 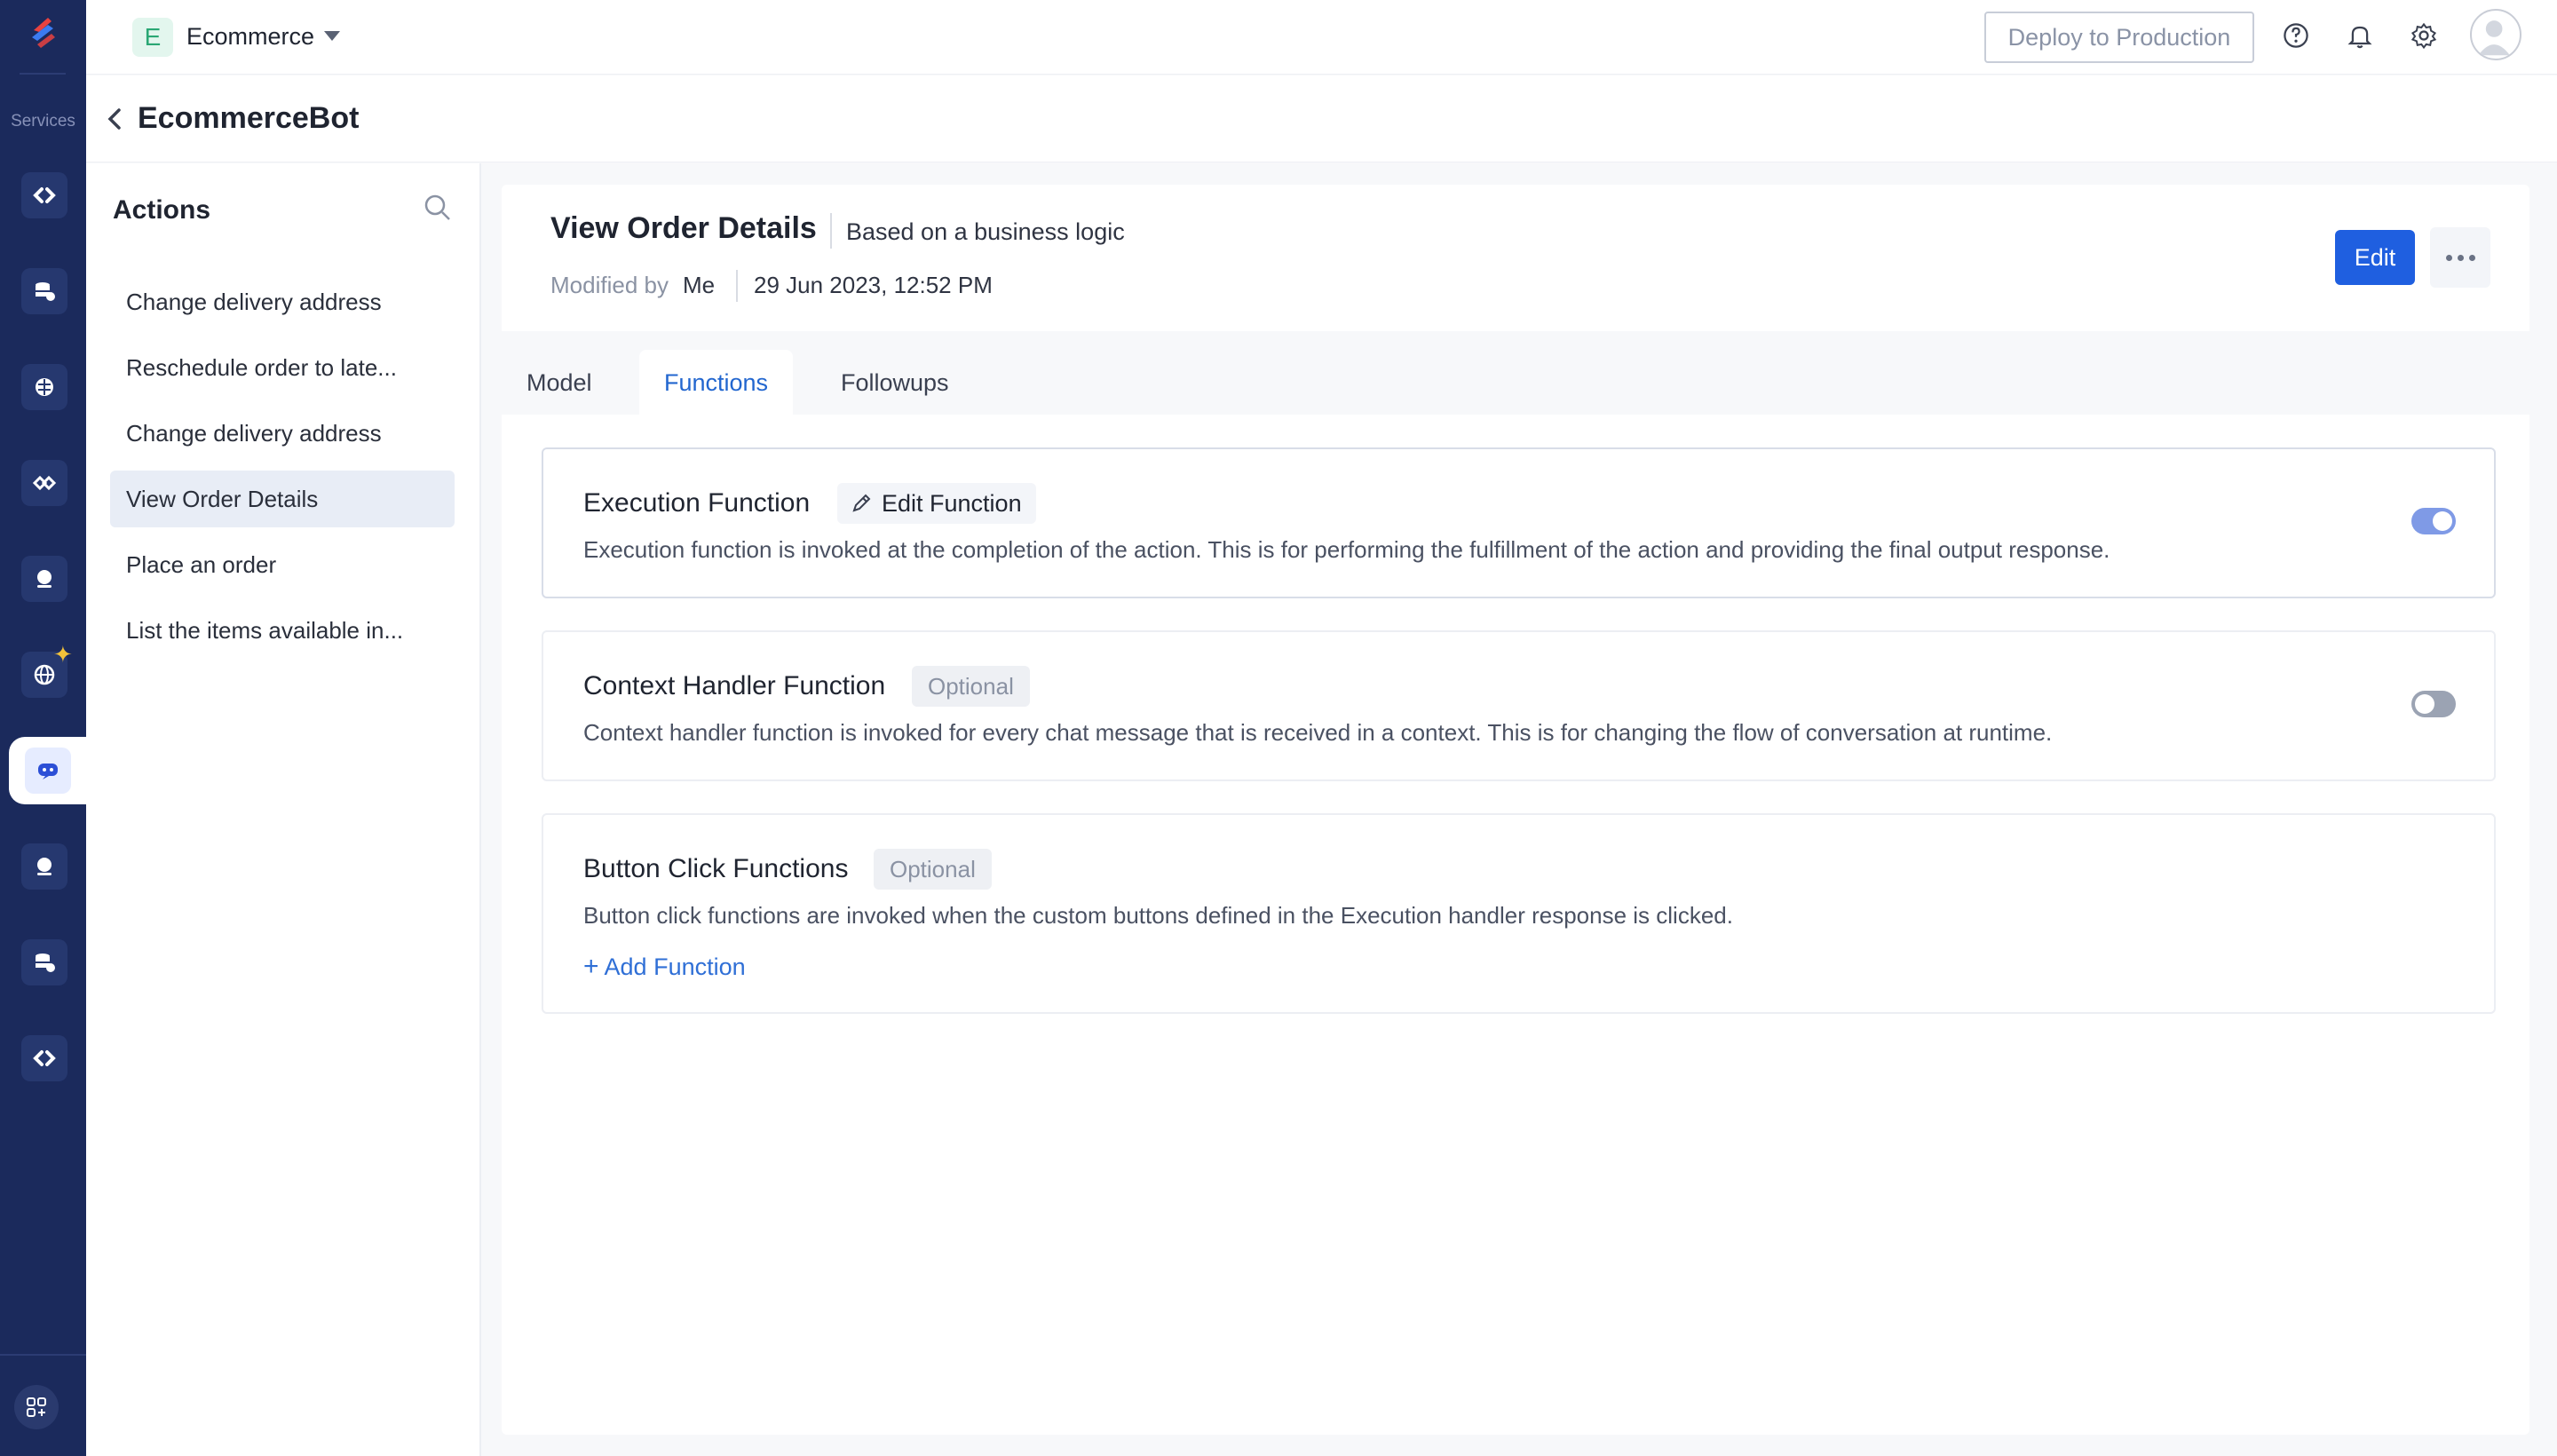 I want to click on modified-by-value: Me, so click(x=699, y=285).